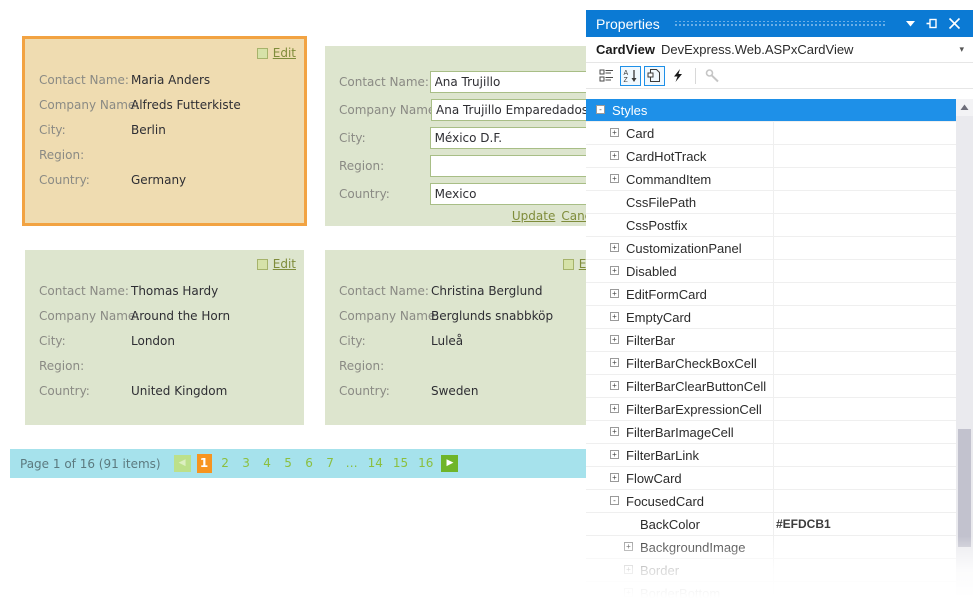 This screenshot has height=598, width=973. What do you see at coordinates (670, 524) in the screenshot?
I see `property-name: BackColor` at bounding box center [670, 524].